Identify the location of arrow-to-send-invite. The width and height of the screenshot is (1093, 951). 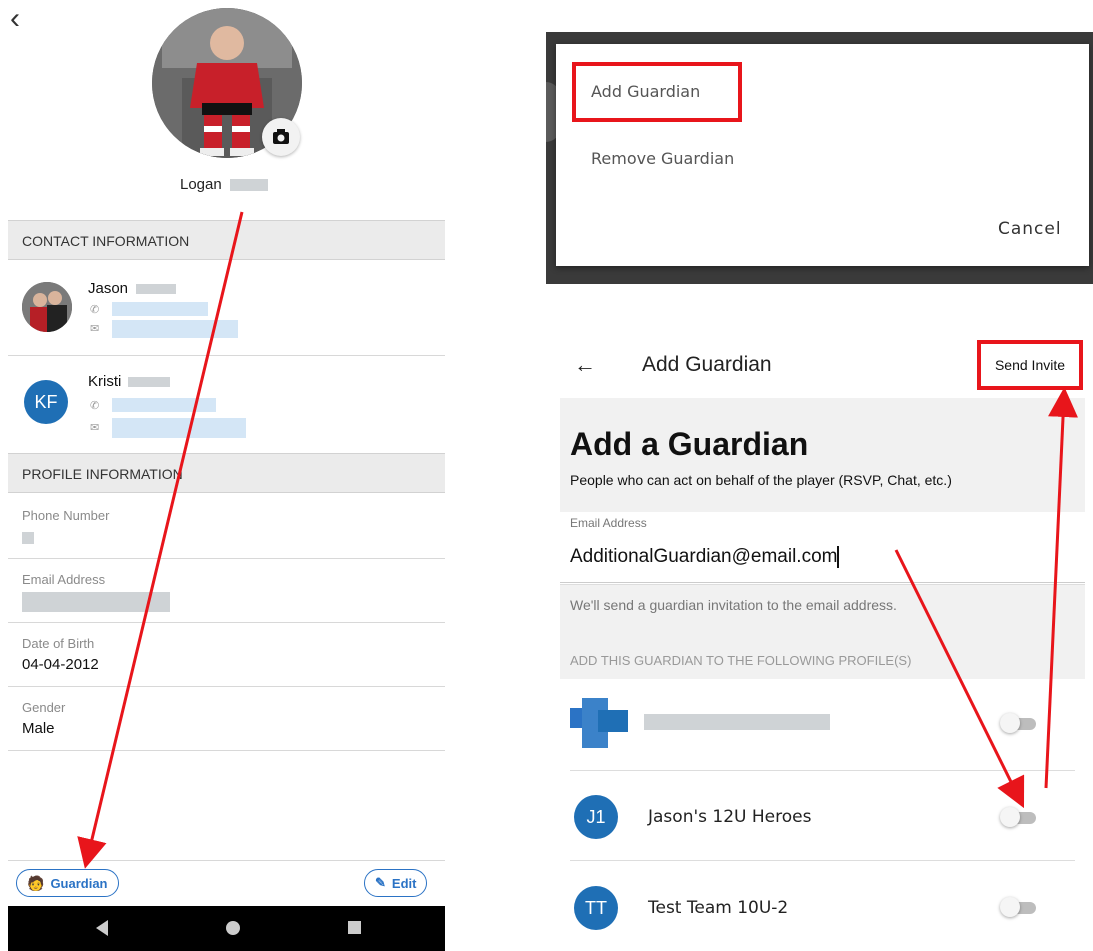
(1061, 588).